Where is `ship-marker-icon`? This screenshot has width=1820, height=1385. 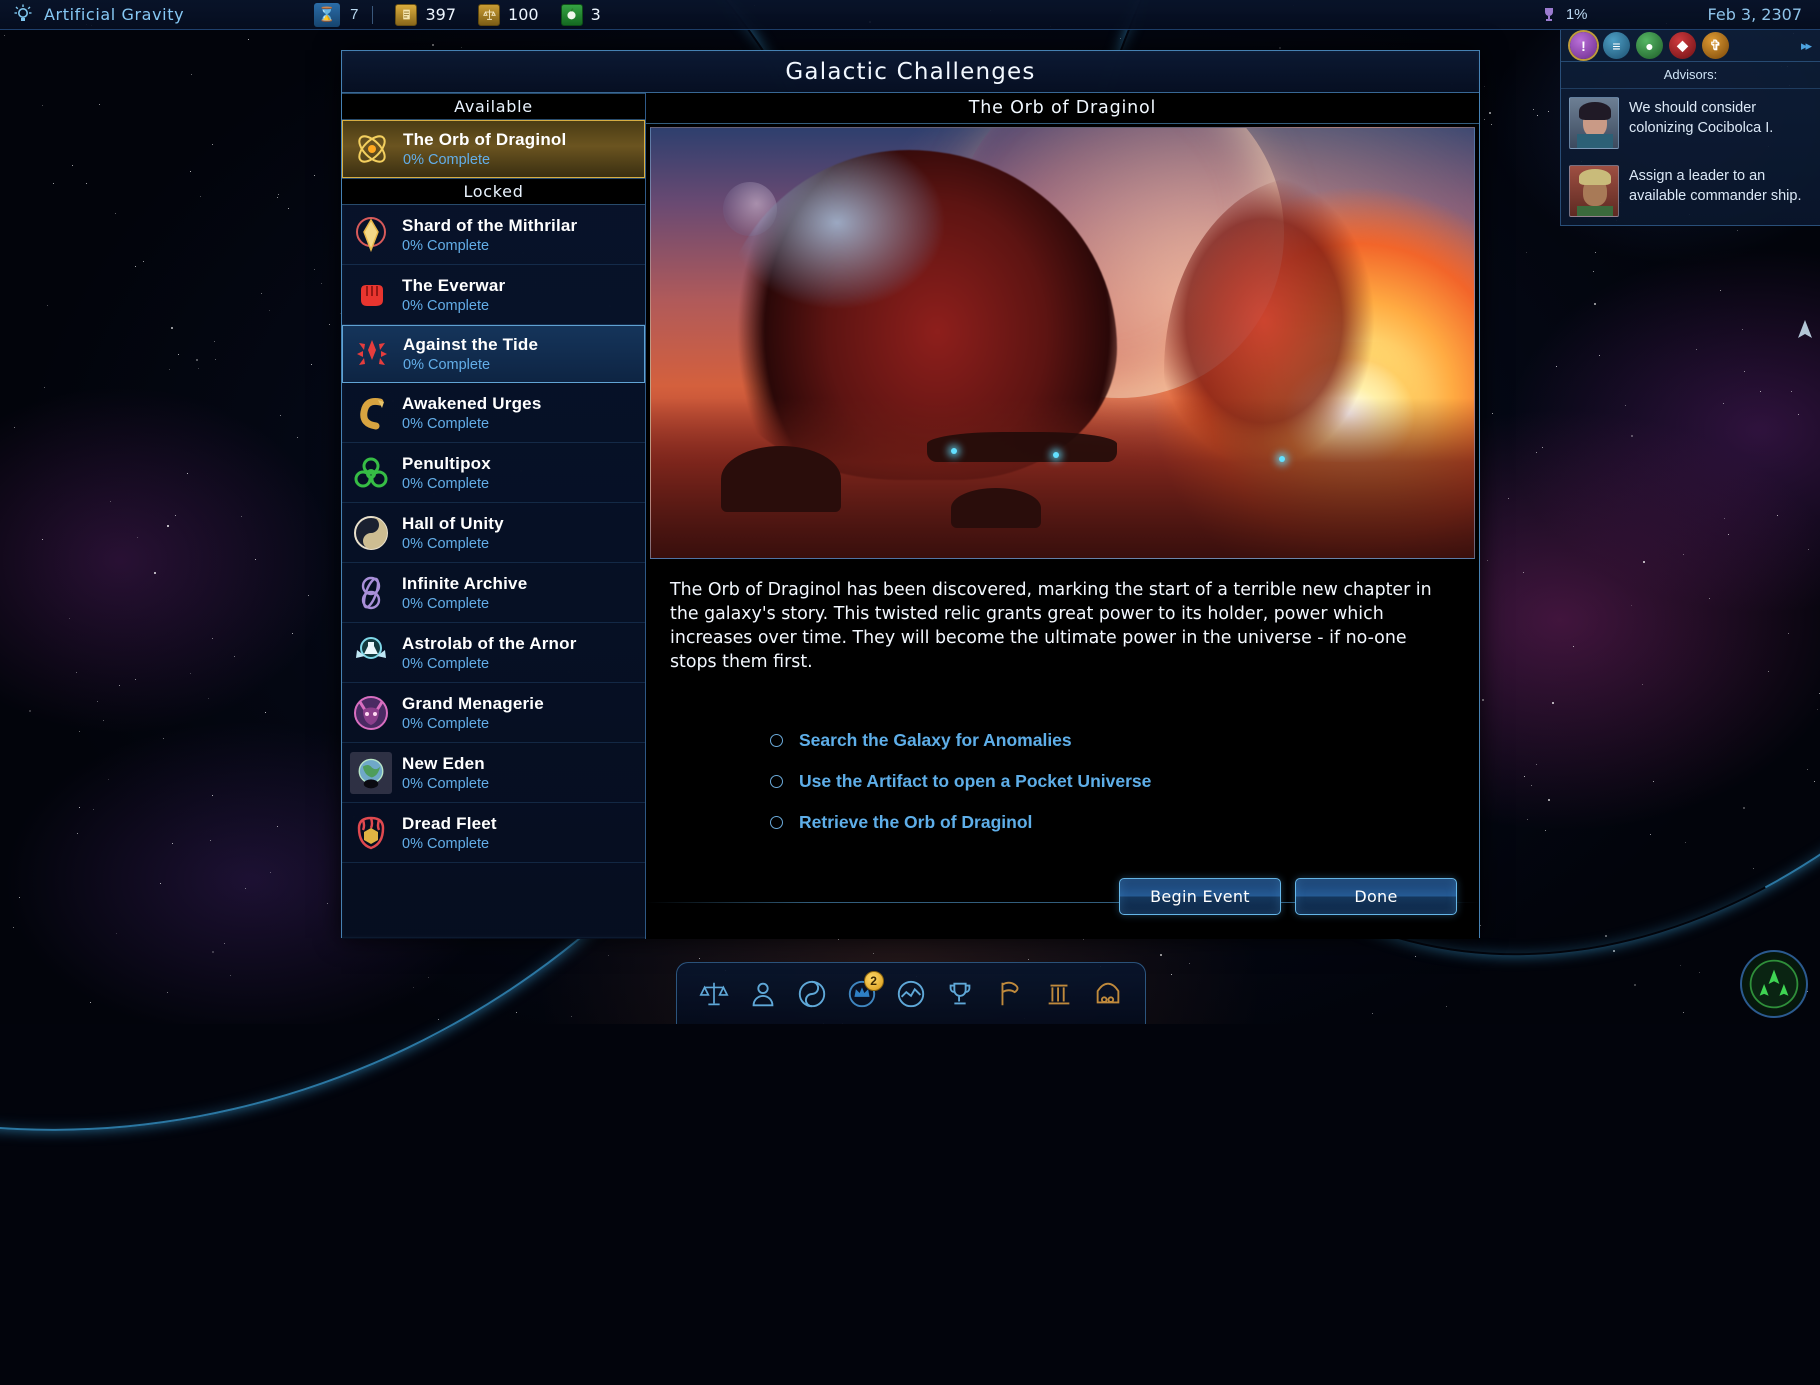 ship-marker-icon is located at coordinates (1805, 331).